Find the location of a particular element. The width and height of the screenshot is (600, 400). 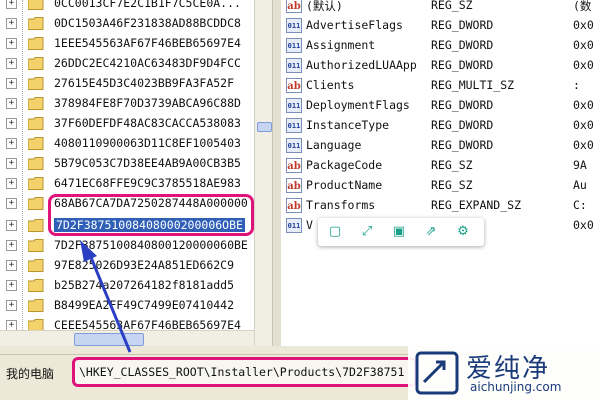

value-row: ab Clients REG_MULTI_SZ: is located at coordinates (440, 86).